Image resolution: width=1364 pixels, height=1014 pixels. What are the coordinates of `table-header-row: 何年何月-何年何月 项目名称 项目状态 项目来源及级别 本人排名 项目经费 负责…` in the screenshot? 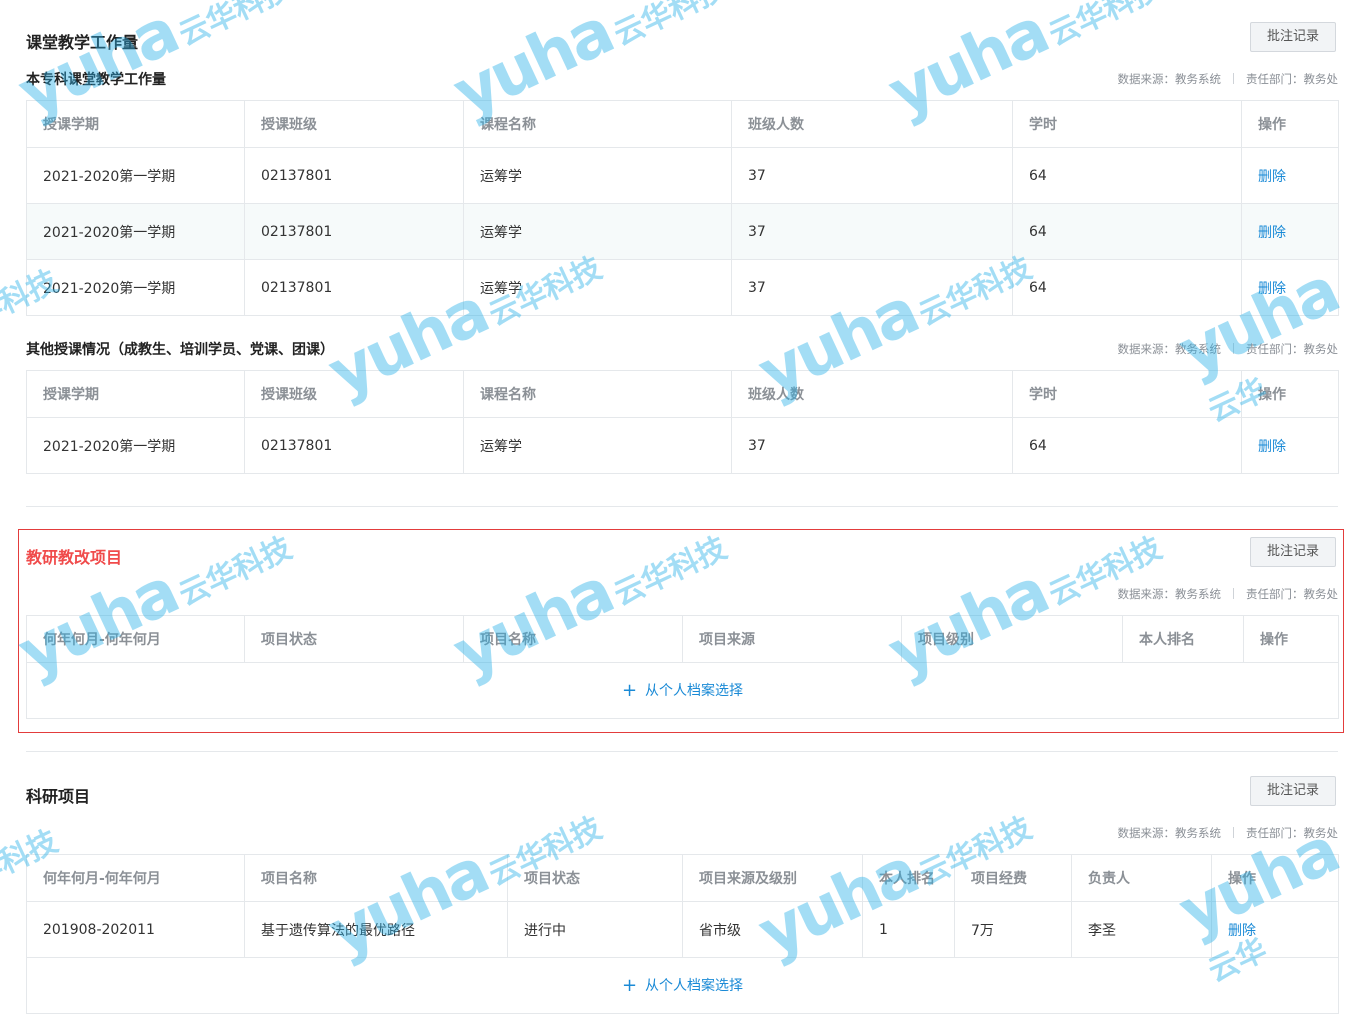 It's located at (682, 878).